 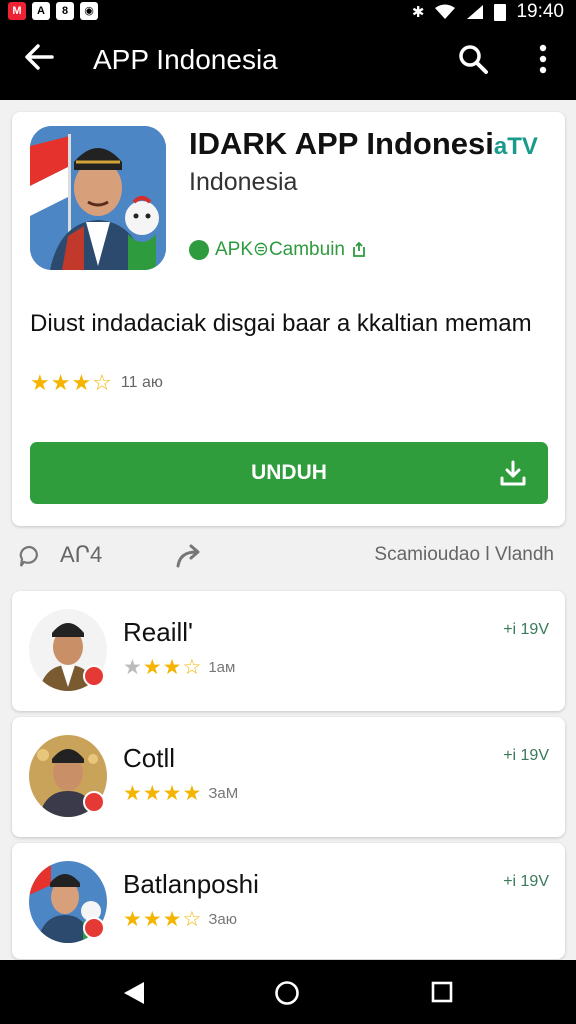 I want to click on navigation-bar, so click(x=288, y=992).